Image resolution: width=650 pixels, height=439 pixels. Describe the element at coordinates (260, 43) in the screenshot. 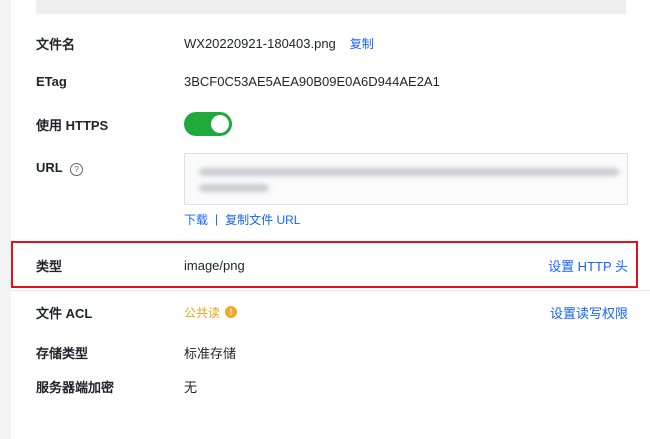

I see `filename-value: WX20220921-180403.png` at that location.